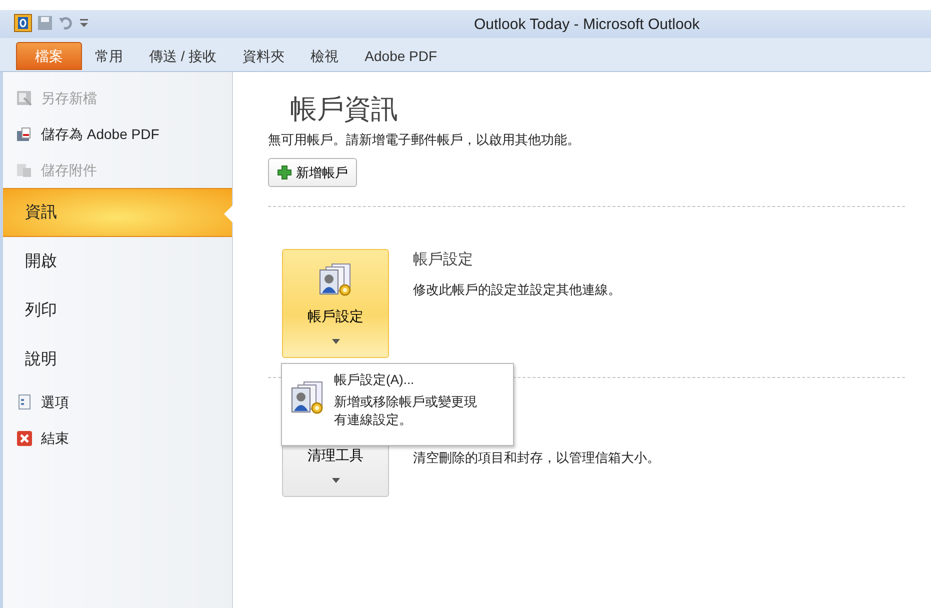  What do you see at coordinates (443, 260) in the screenshot?
I see `section-heading: 帳戶設定` at bounding box center [443, 260].